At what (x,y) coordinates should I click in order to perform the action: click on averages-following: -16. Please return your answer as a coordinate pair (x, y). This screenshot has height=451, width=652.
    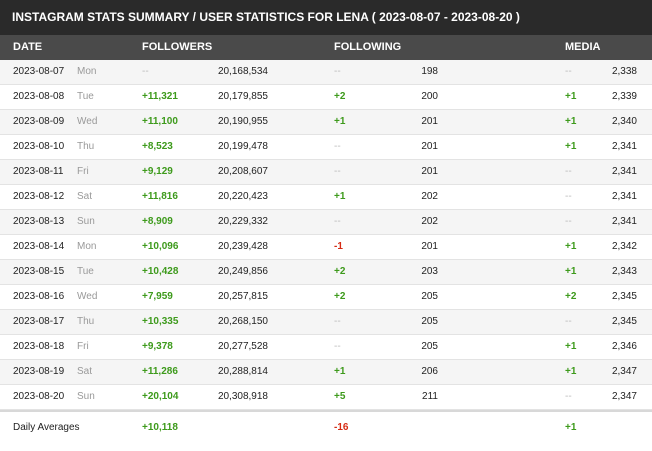
    Looking at the image, I should click on (341, 427).